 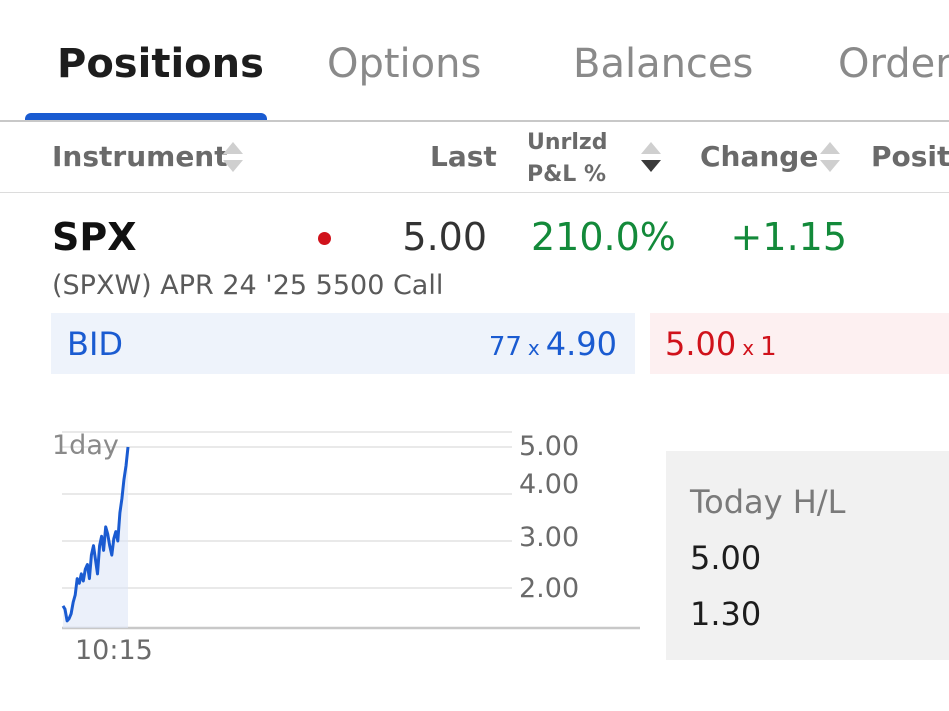 I want to click on sort-descending-icon, so click(x=651, y=157).